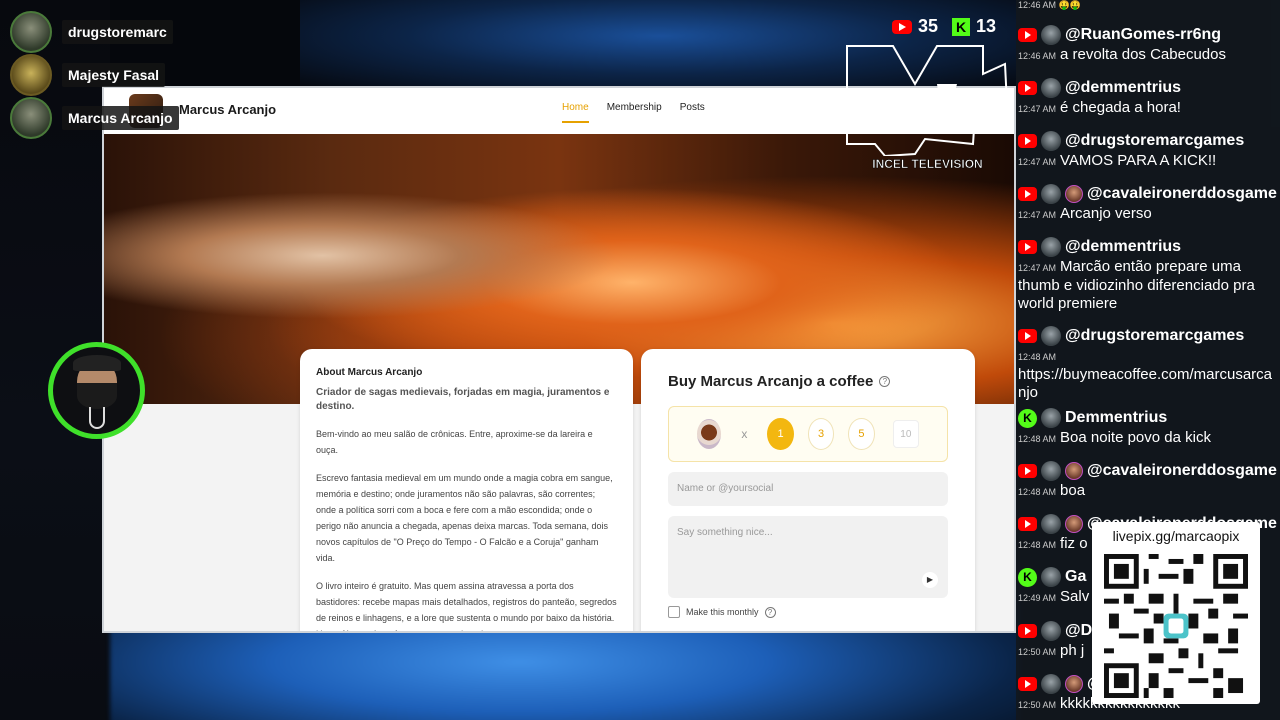 The width and height of the screenshot is (1280, 720). I want to click on viewer-item: Majesty Fasal, so click(94, 74).